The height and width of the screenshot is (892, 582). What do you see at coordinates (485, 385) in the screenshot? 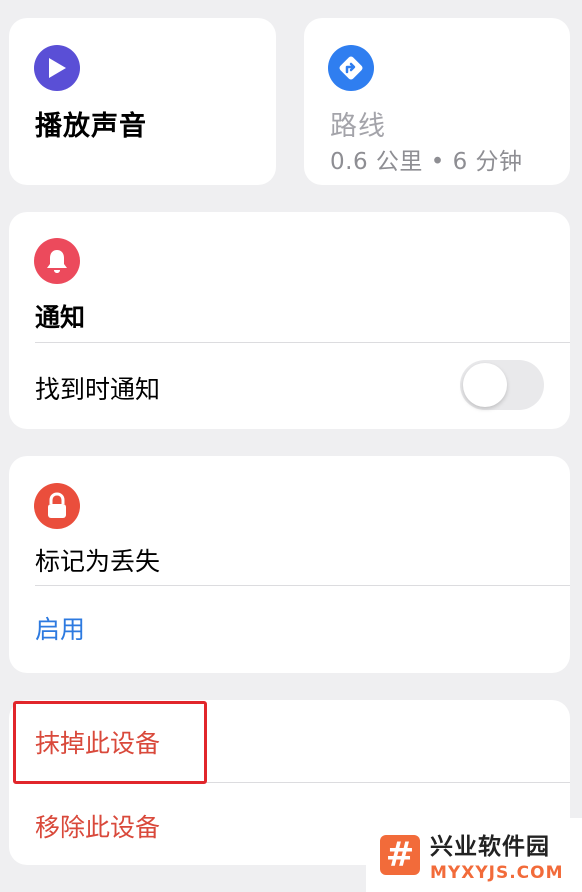
I see `toggle-knob` at bounding box center [485, 385].